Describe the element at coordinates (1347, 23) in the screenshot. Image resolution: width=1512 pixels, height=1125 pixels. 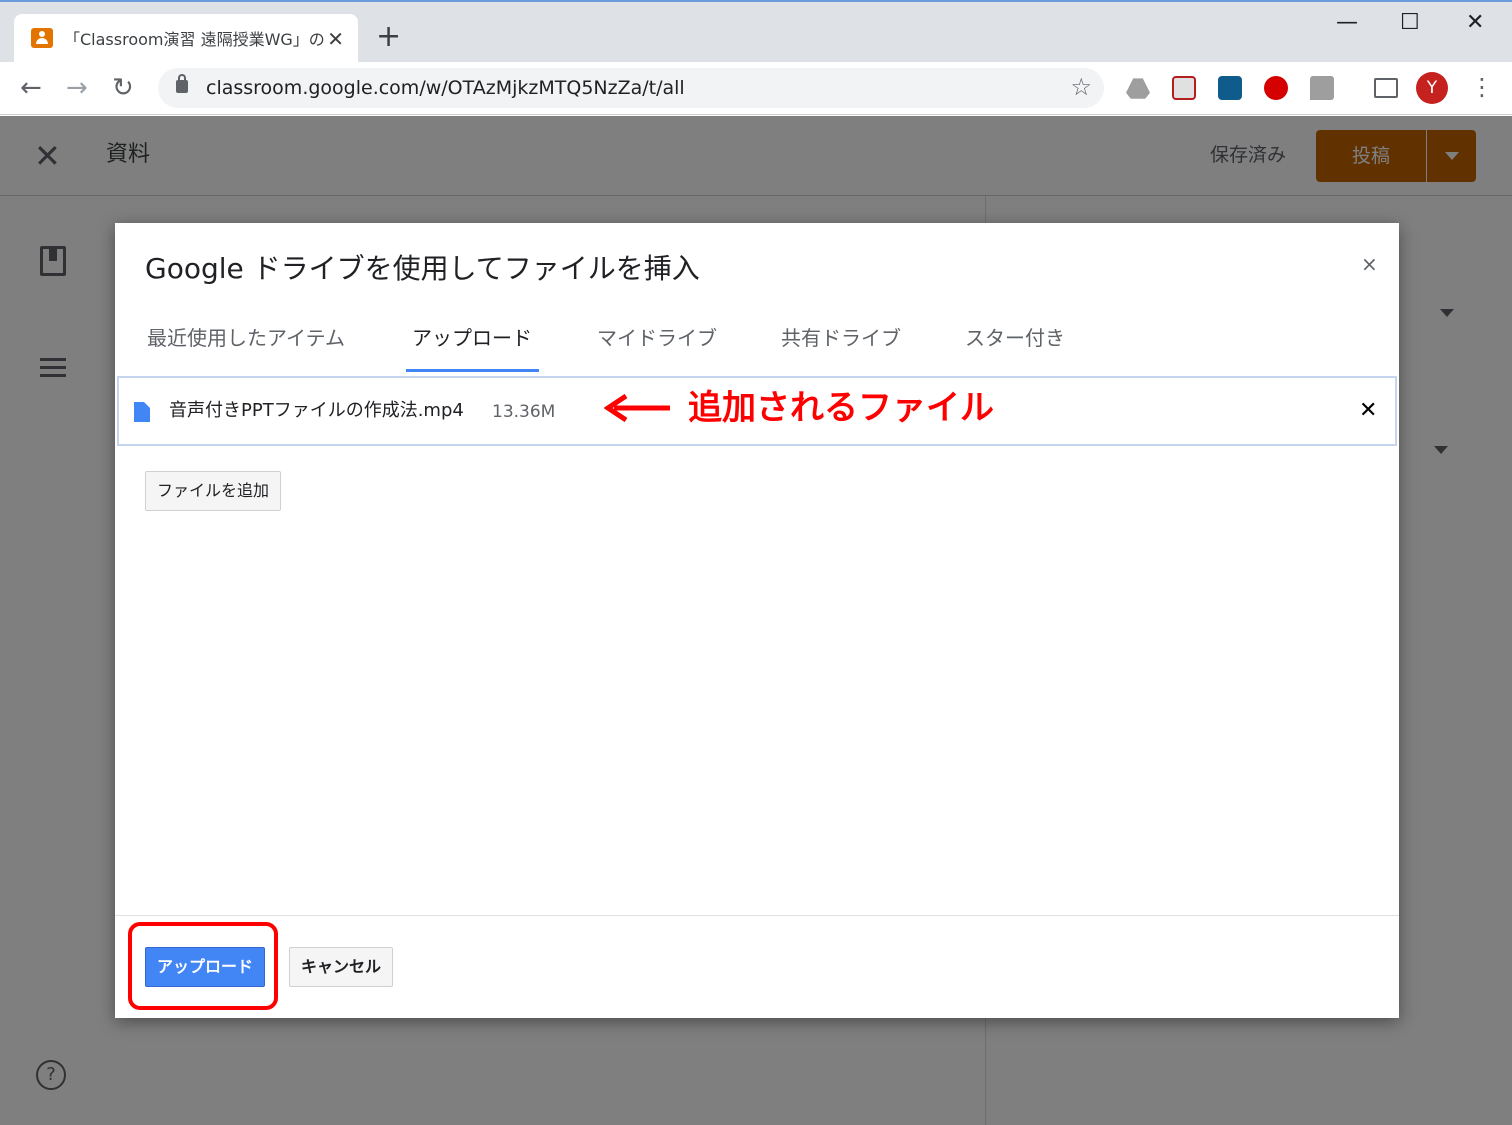
I see `minimize-icon: —` at that location.